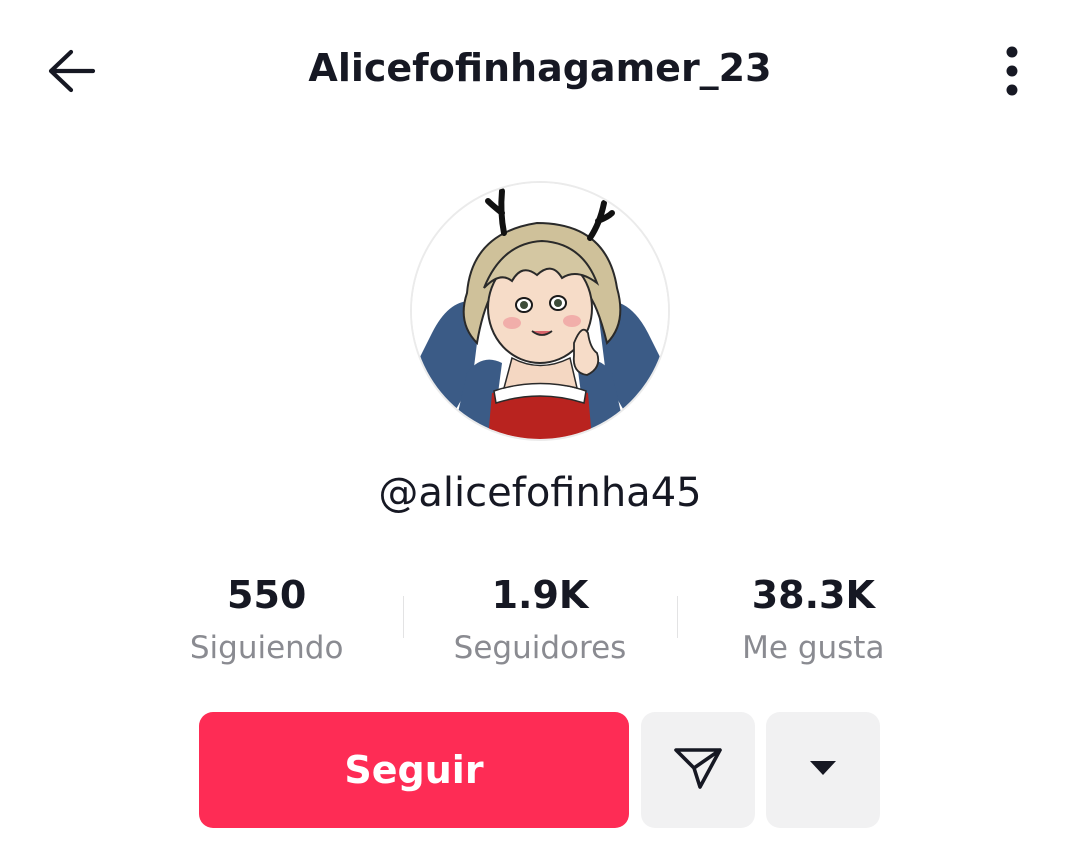  Describe the element at coordinates (540, 493) in the screenshot. I see `profile-handle: @alicefofinha45` at that location.